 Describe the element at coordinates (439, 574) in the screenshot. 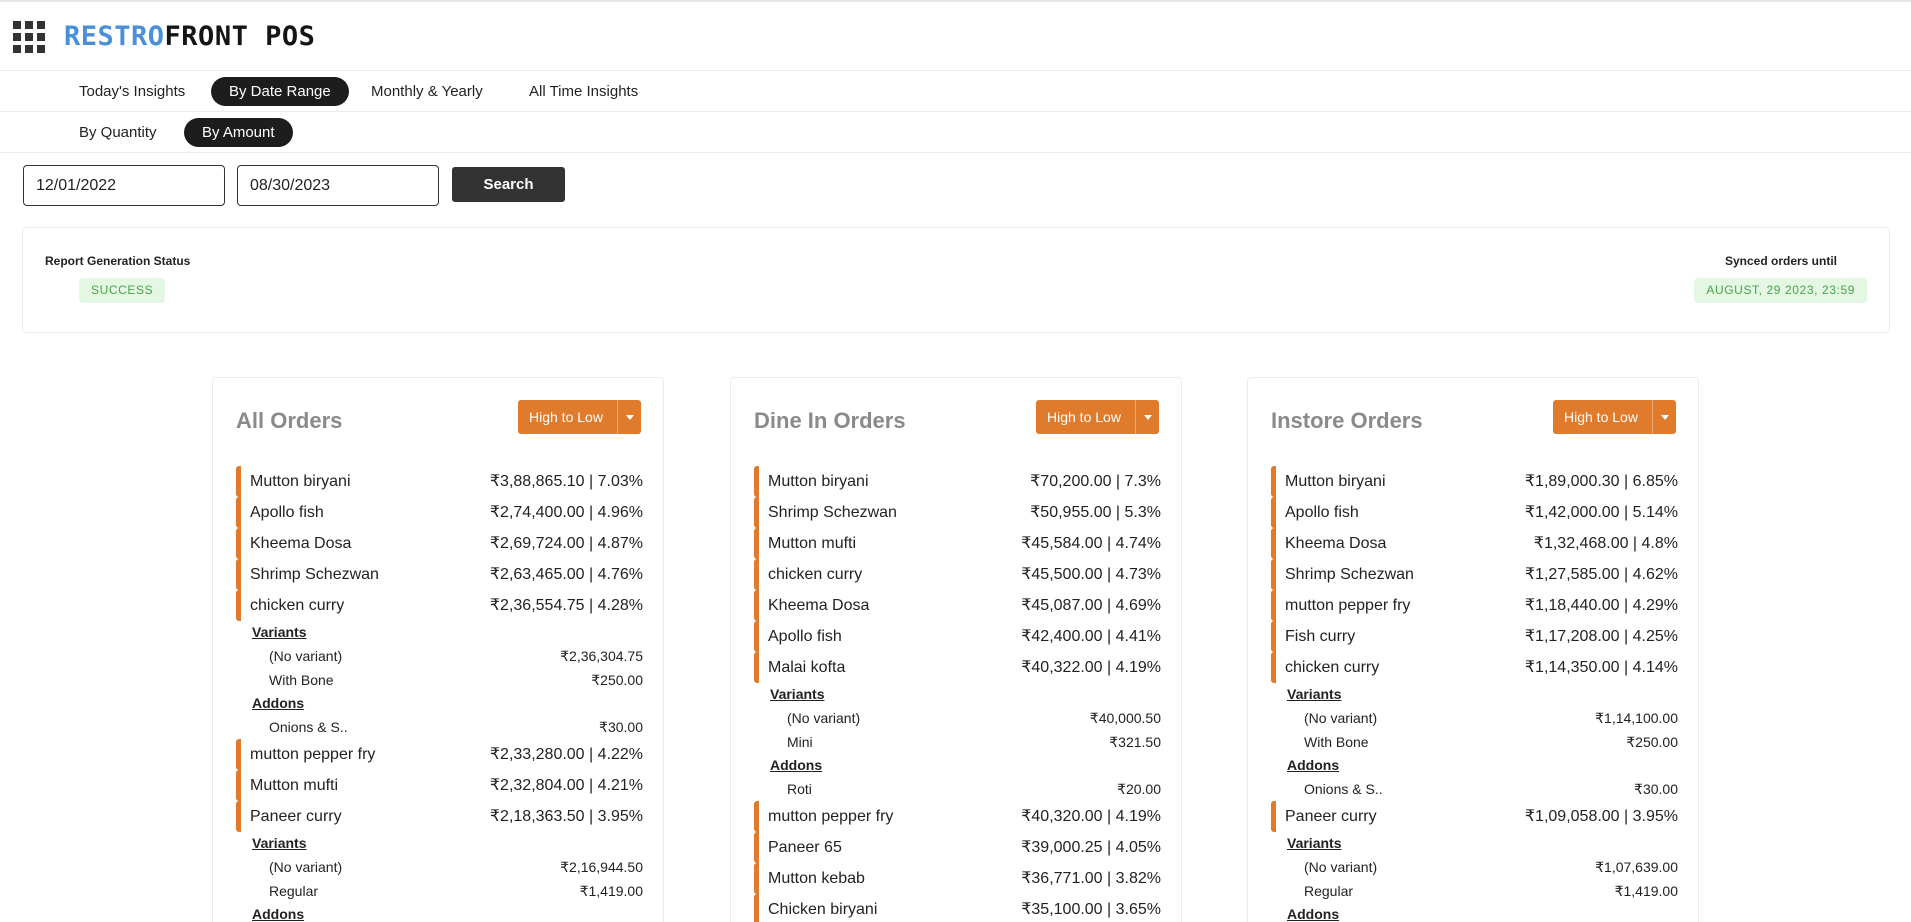

I see `order-item-row: Shrimp Schezwan ₹2,63,465.00 | 4.76%` at that location.